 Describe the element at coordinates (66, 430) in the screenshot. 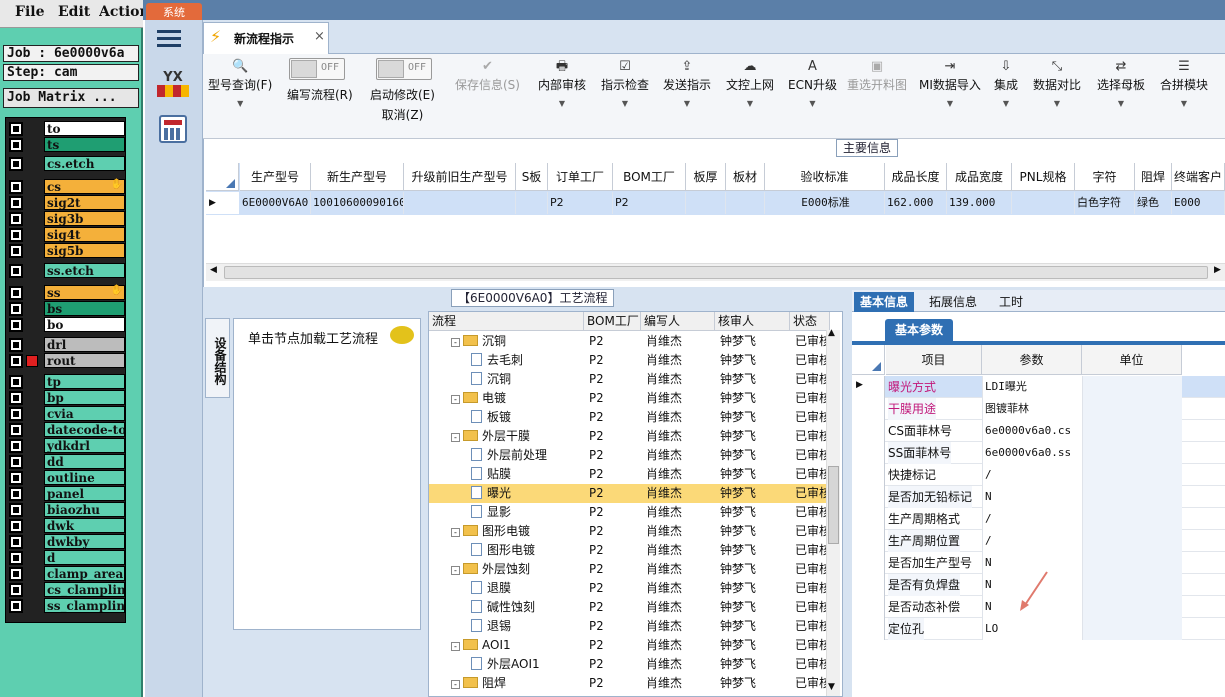

I see `layer-row: datecode-to` at that location.